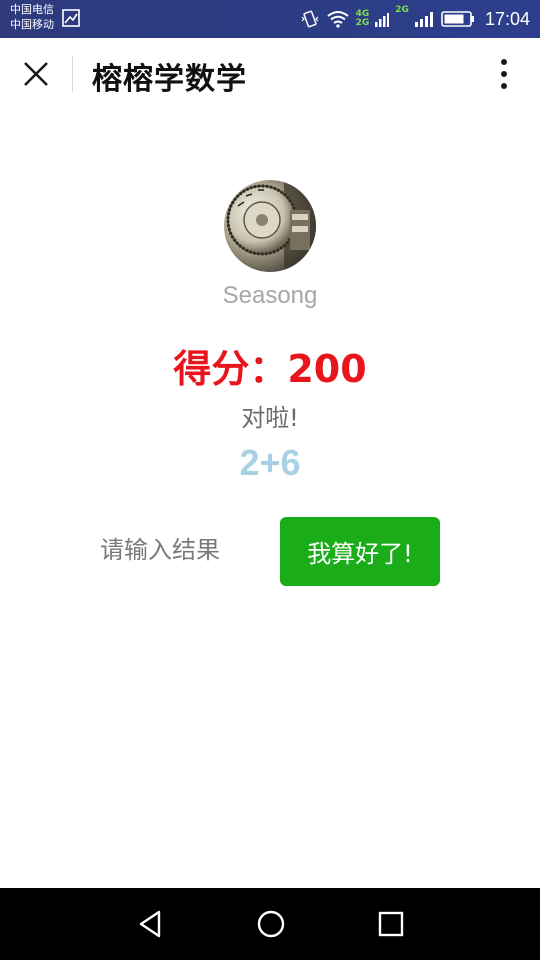 The image size is (540, 960). I want to click on title-bar: 榕榕学数学, so click(270, 74).